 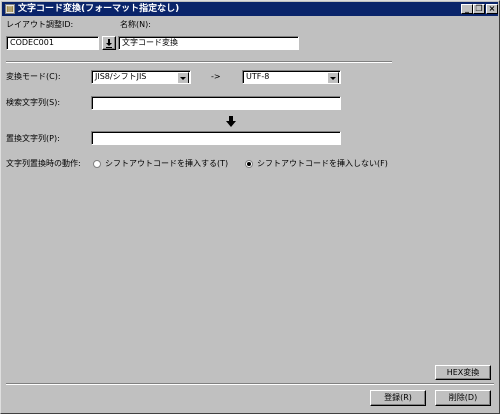 What do you see at coordinates (250, 9) in the screenshot?
I see `title-bar: ▤ 文字コード変換(フォーマット指定なし) _ ❐ ×` at bounding box center [250, 9].